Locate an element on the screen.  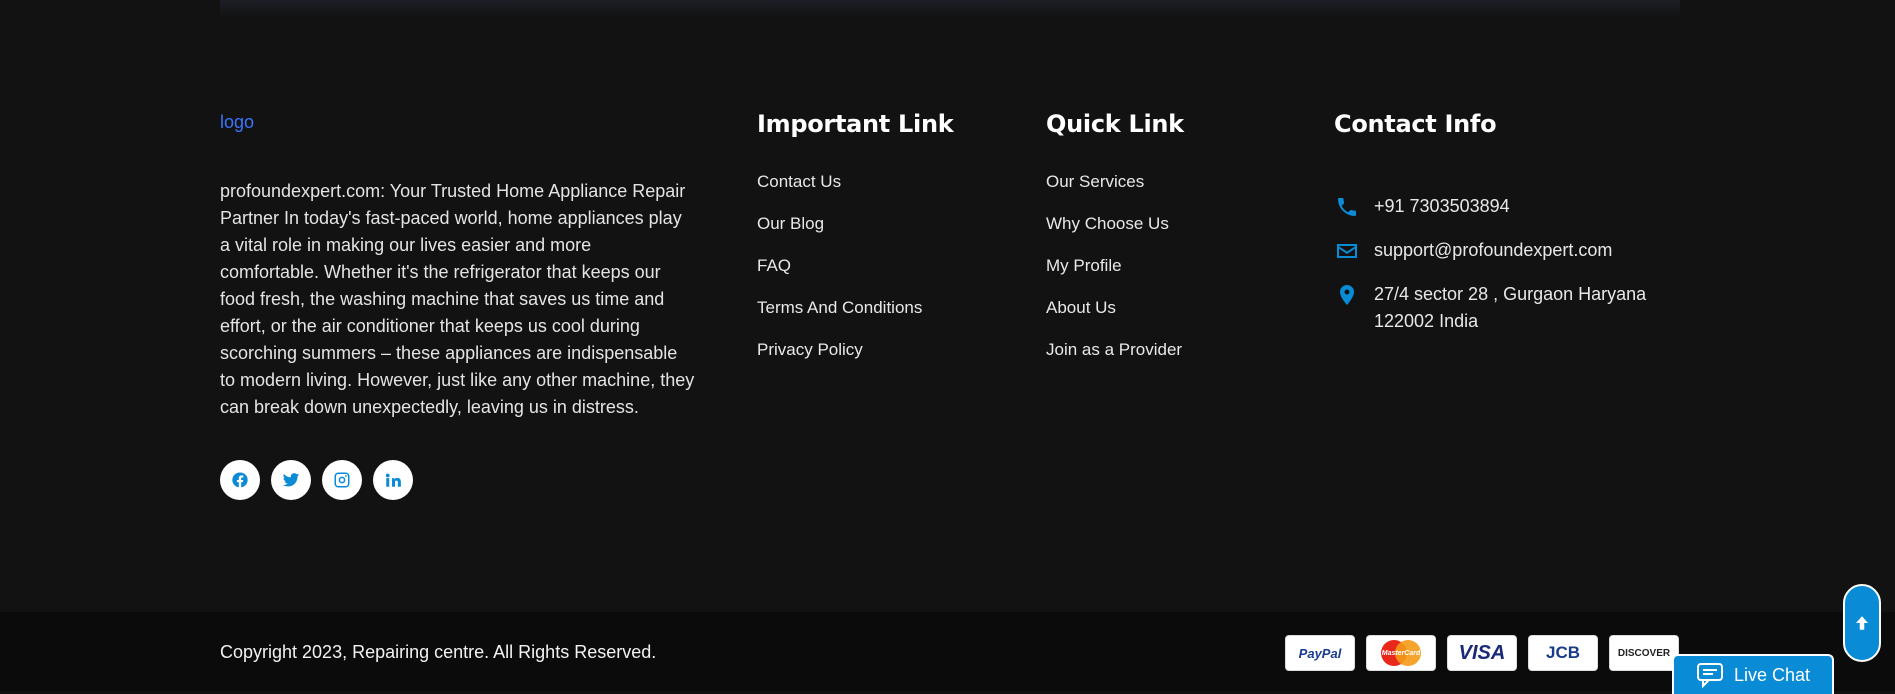
jcb-label: JCB is located at coordinates (1562, 652).